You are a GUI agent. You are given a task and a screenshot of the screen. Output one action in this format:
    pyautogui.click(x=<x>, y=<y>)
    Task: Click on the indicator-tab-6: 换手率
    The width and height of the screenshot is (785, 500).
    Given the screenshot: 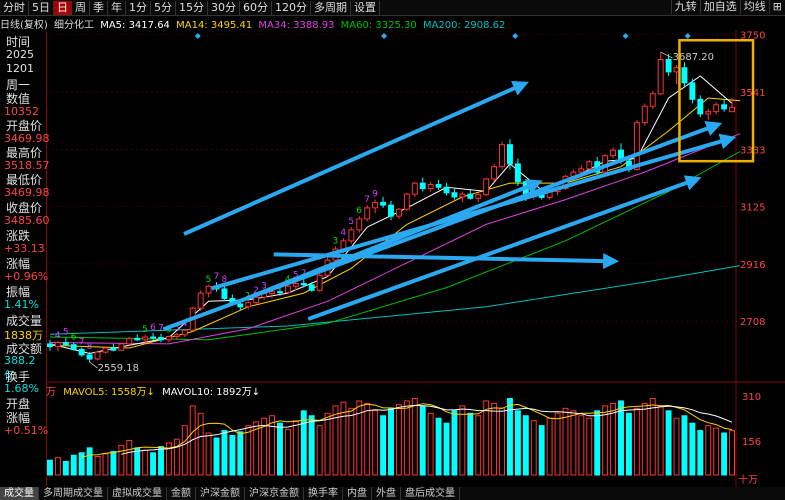 What is the action you would take?
    pyautogui.click(x=323, y=493)
    